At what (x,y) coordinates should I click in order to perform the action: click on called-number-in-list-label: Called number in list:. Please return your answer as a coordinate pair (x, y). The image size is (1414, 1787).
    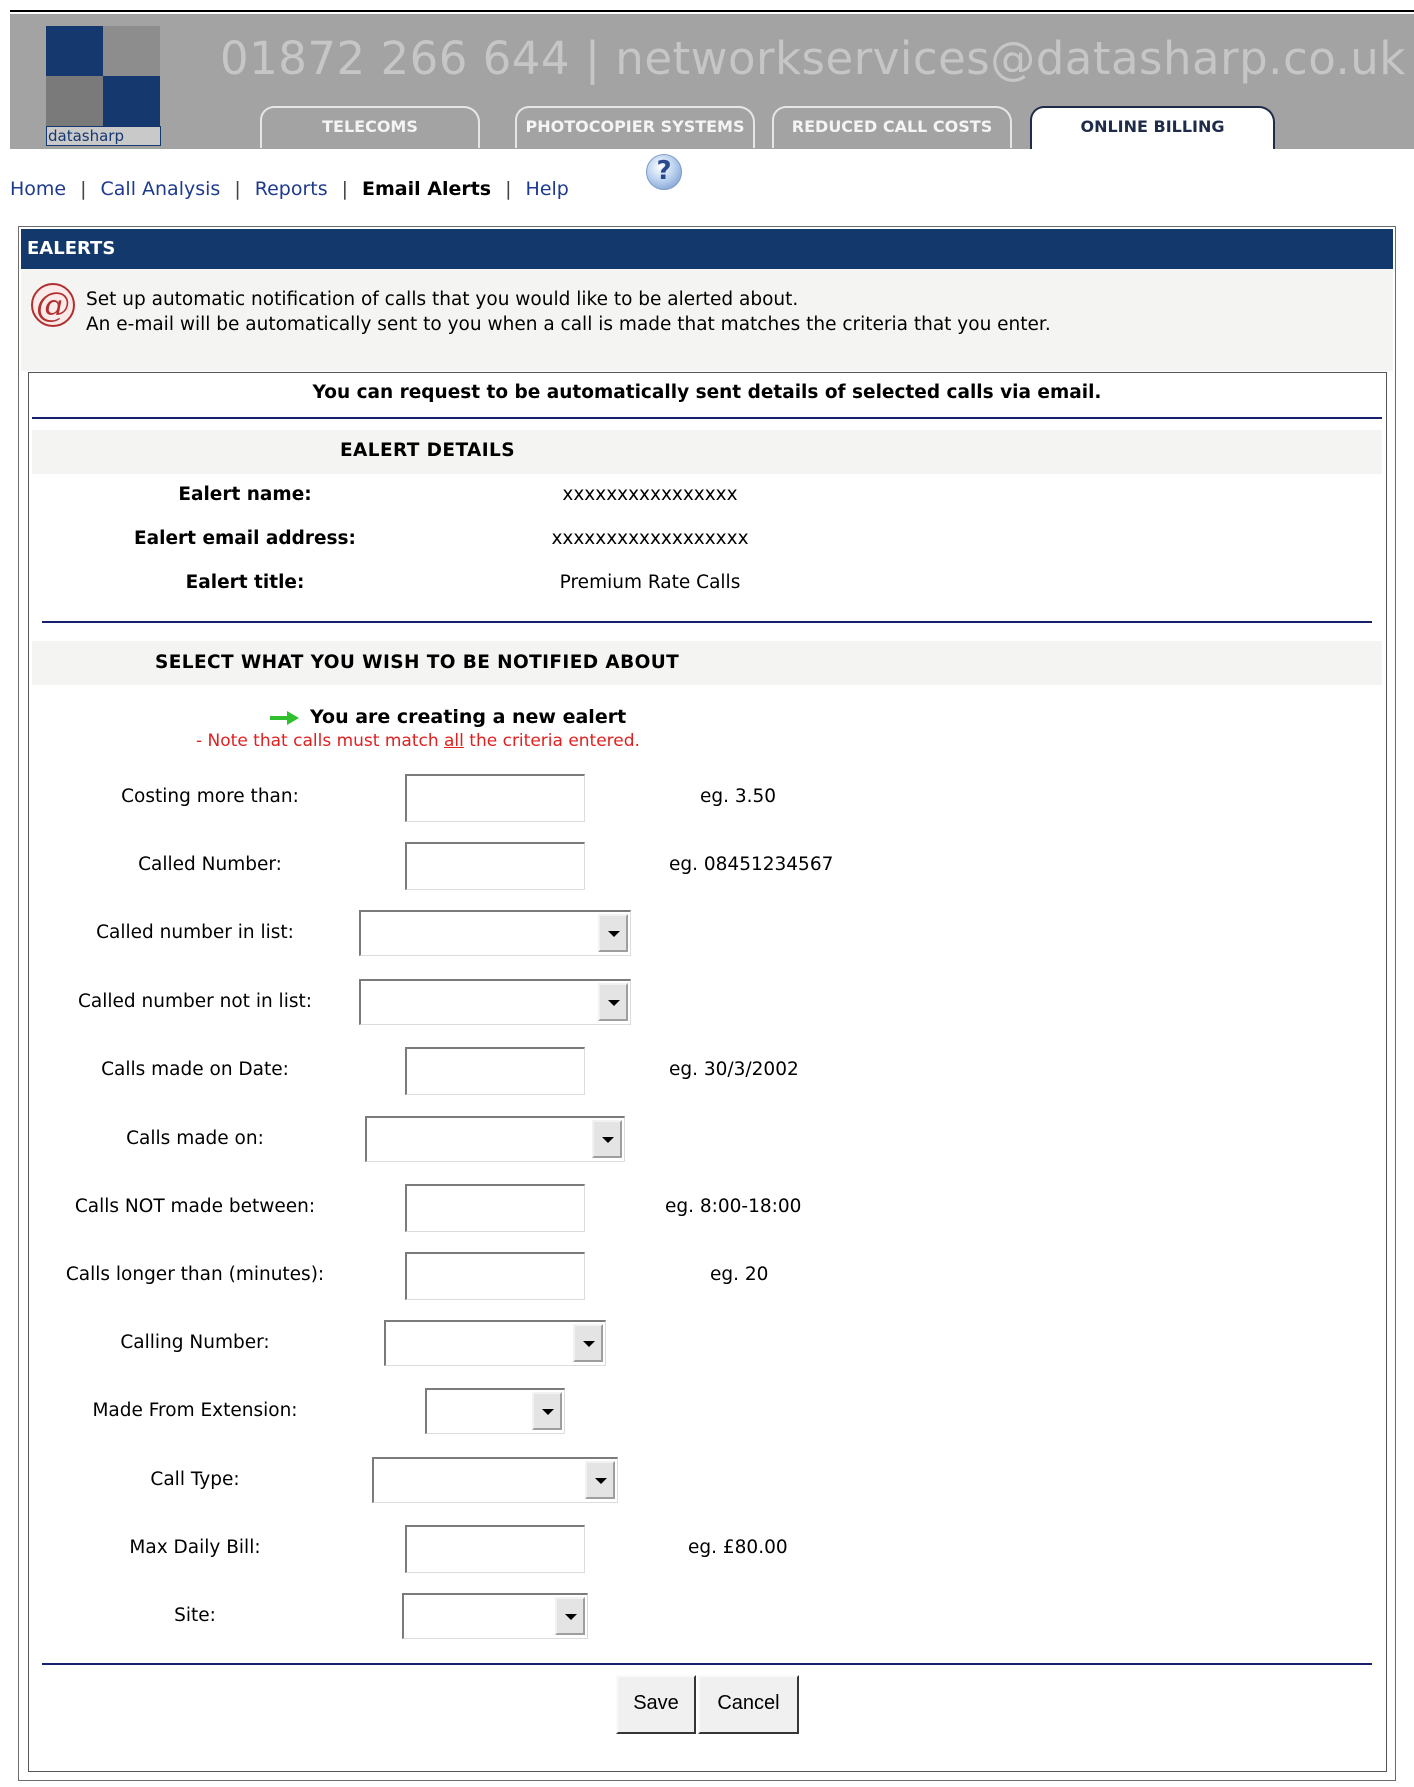
    Looking at the image, I should click on (195, 932).